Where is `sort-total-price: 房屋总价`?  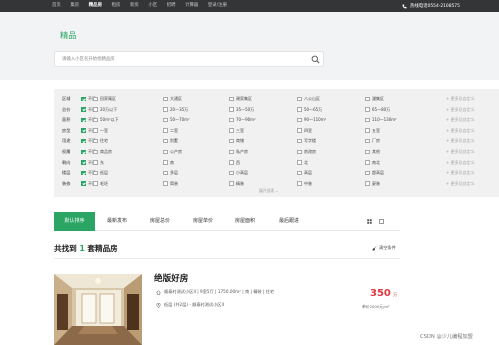
sort-total-price: 房屋总价 is located at coordinates (160, 221).